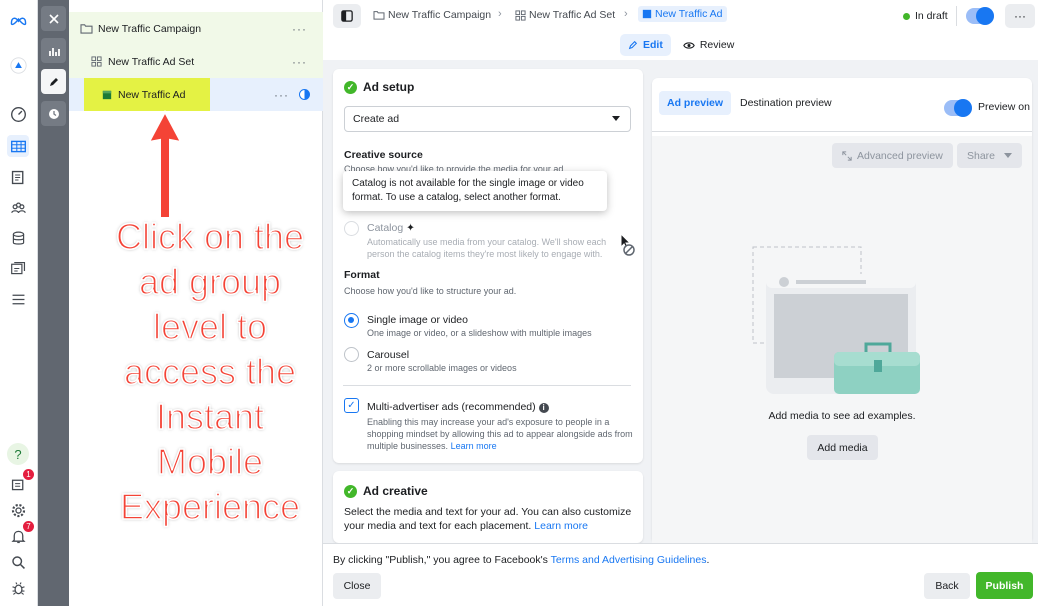  What do you see at coordinates (28, 474) in the screenshot?
I see `notifications-badge: 1` at bounding box center [28, 474].